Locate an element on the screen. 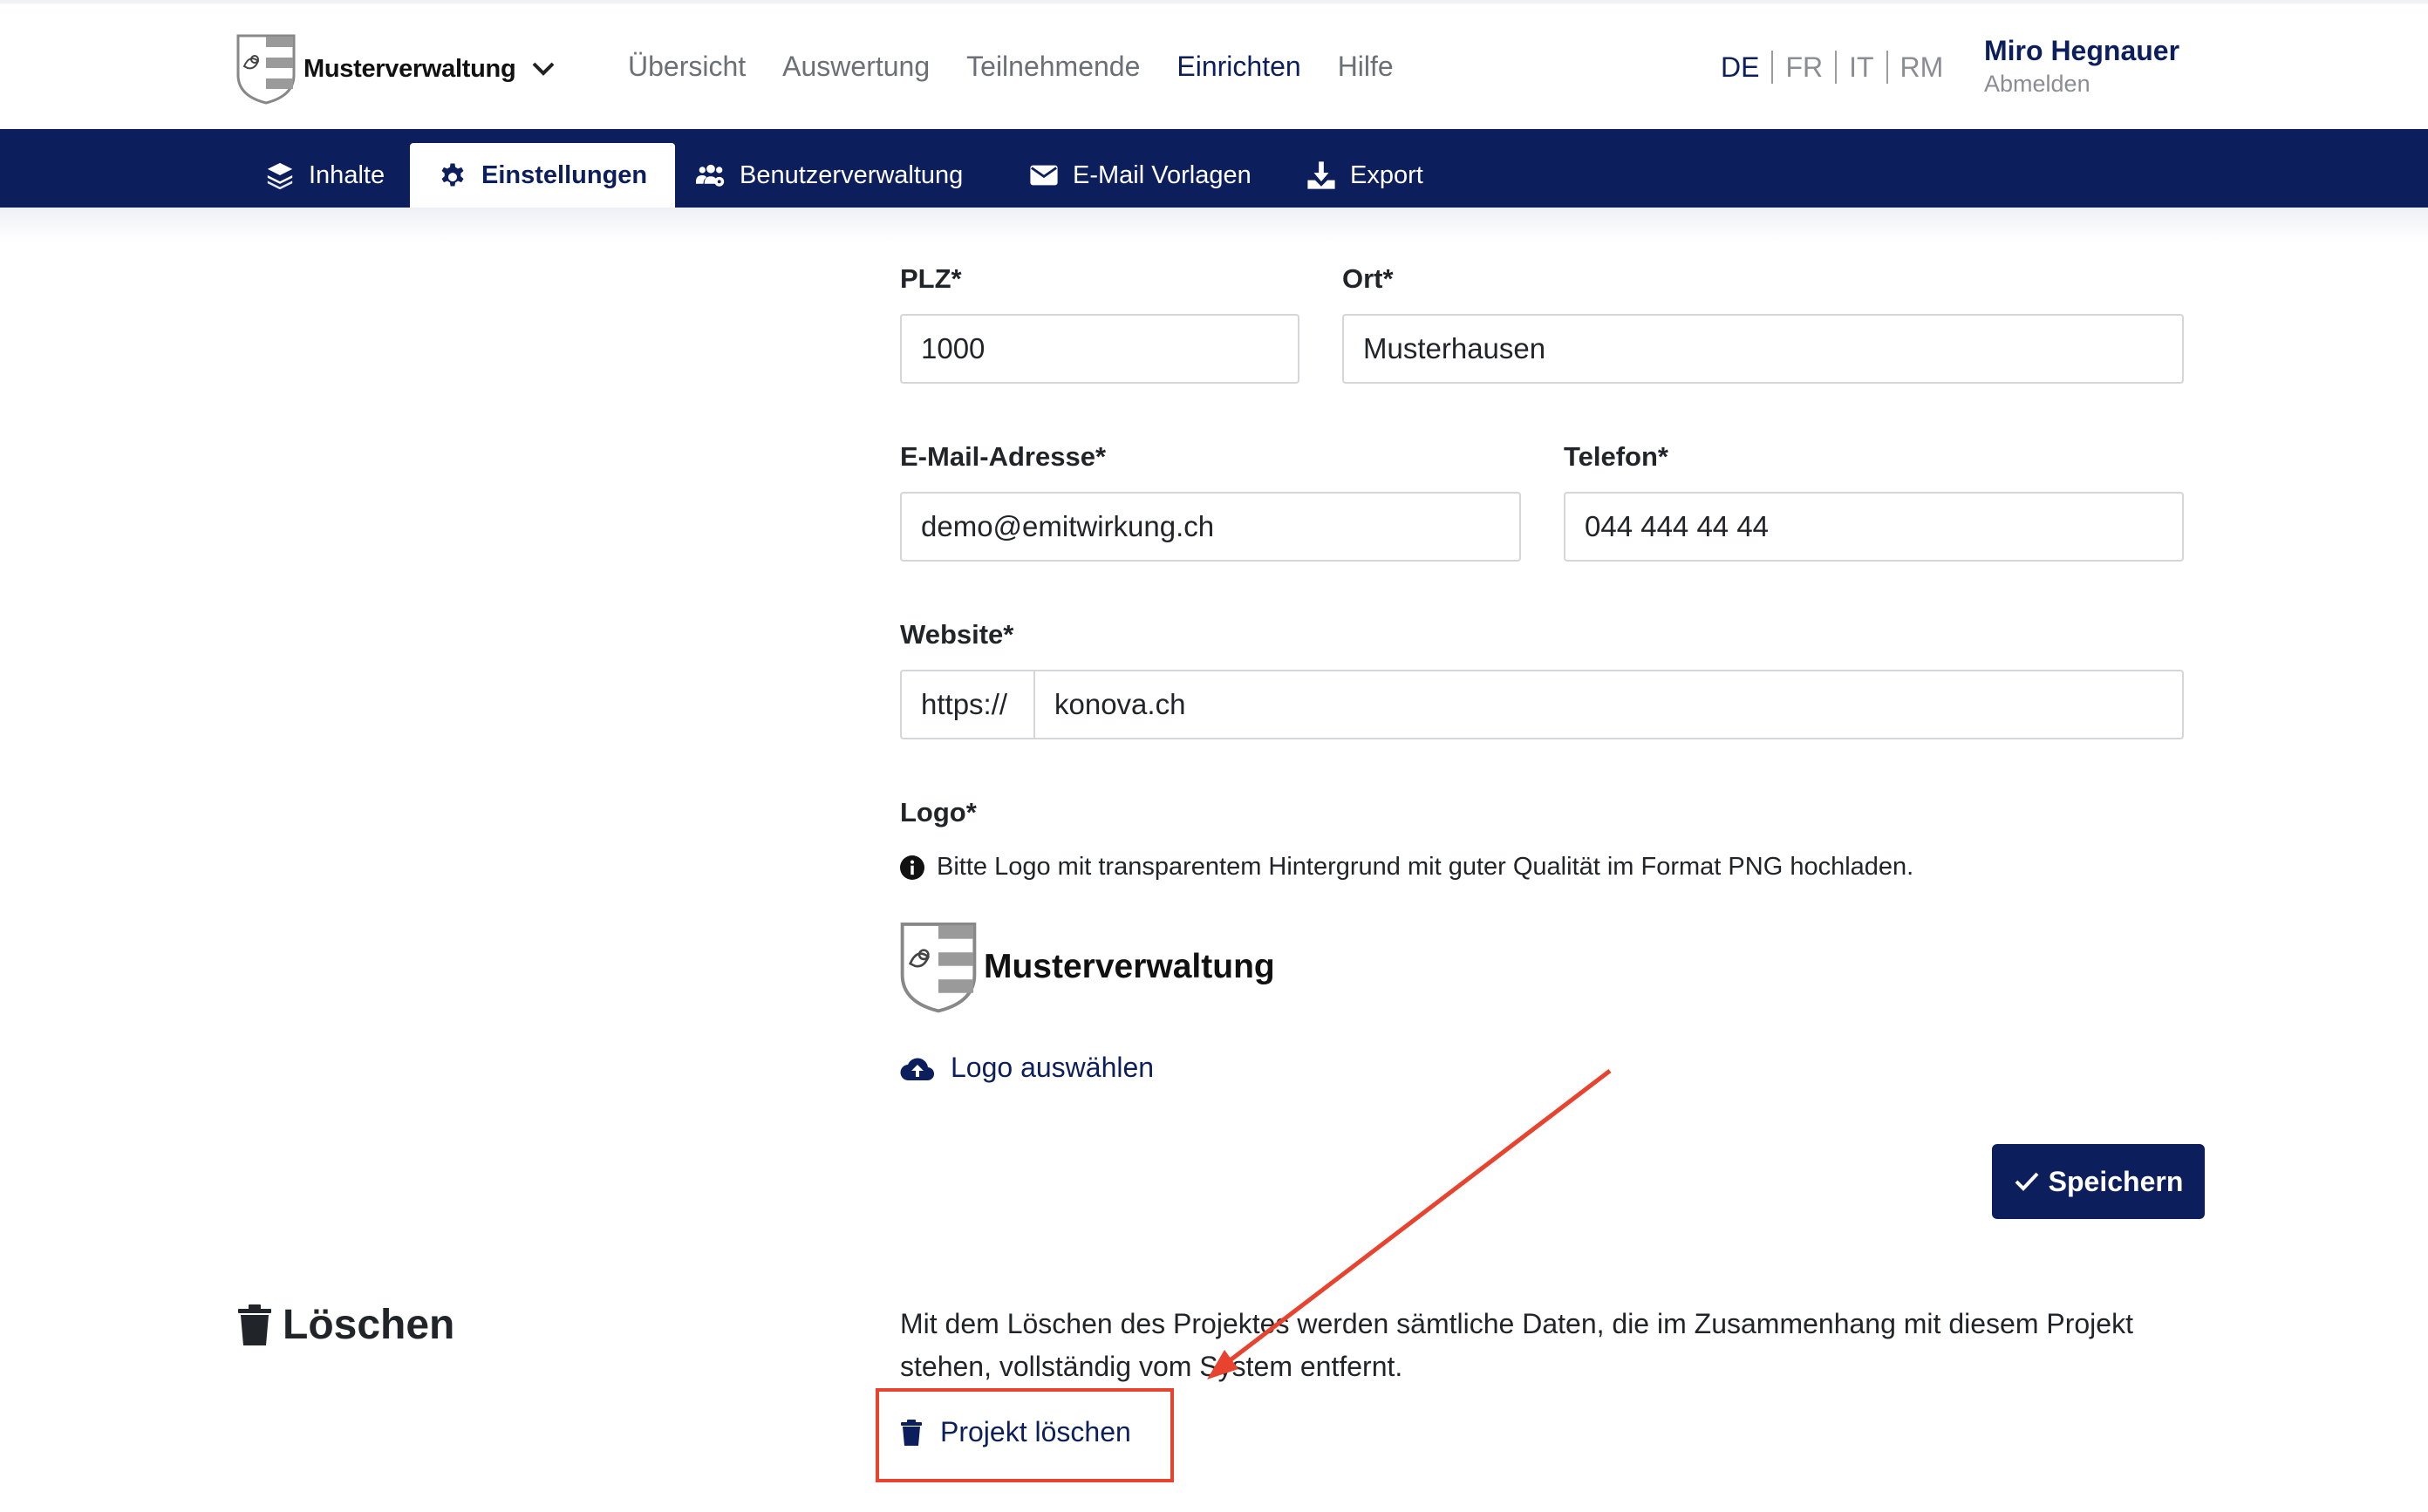 Image resolution: width=2428 pixels, height=1512 pixels. tab-label: Benutzerverwaltung is located at coordinates (852, 174).